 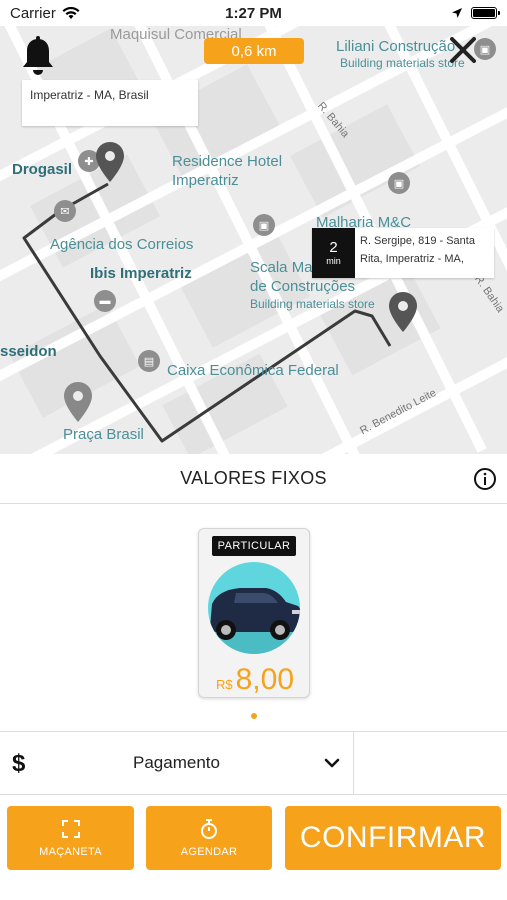 What do you see at coordinates (38, 57) in the screenshot?
I see `bell-icon` at bounding box center [38, 57].